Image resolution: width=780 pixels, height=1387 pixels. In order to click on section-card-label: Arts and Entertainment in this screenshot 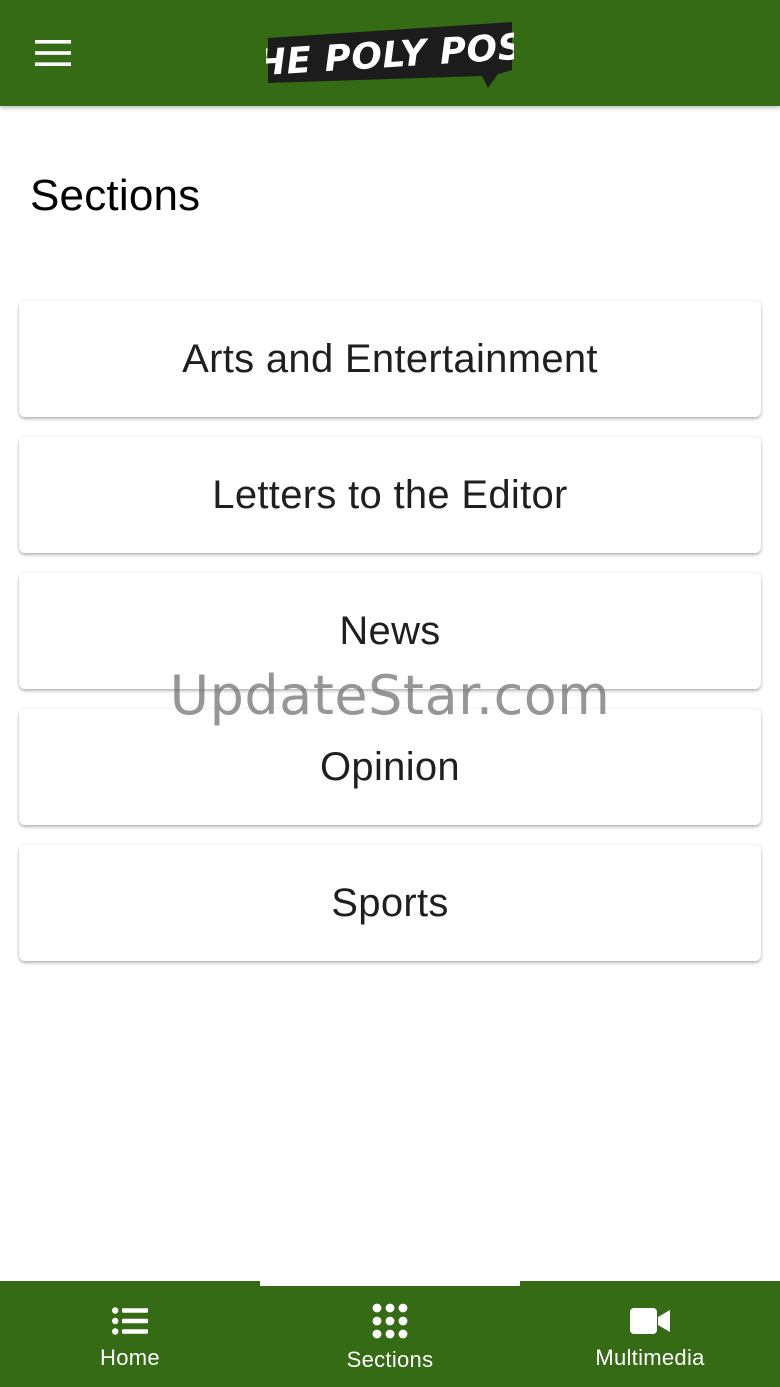, I will do `click(390, 358)`.